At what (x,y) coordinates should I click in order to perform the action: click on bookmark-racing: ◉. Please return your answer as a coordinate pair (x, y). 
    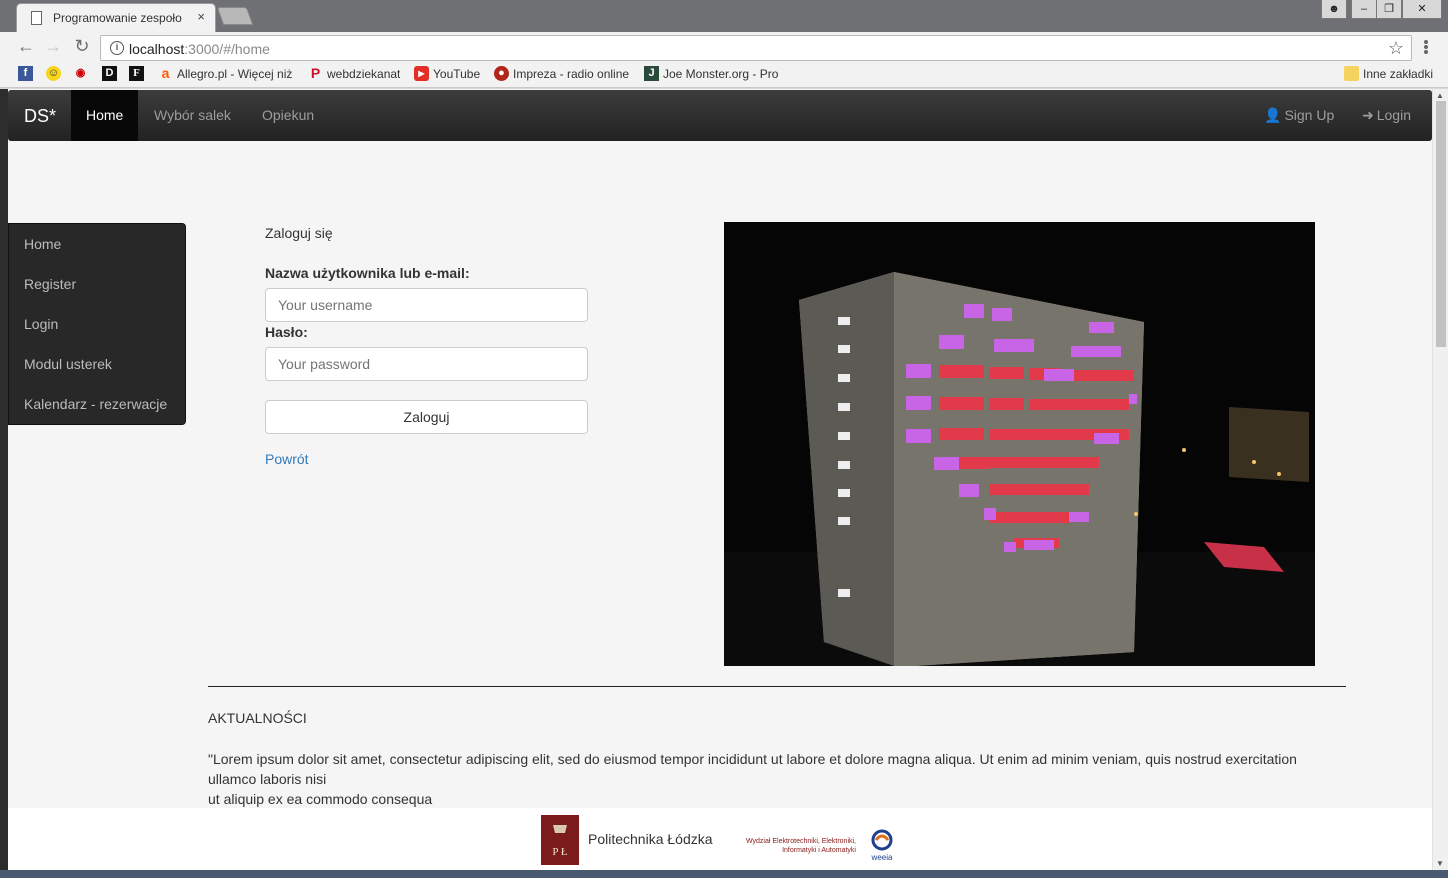
    Looking at the image, I should click on (82, 74).